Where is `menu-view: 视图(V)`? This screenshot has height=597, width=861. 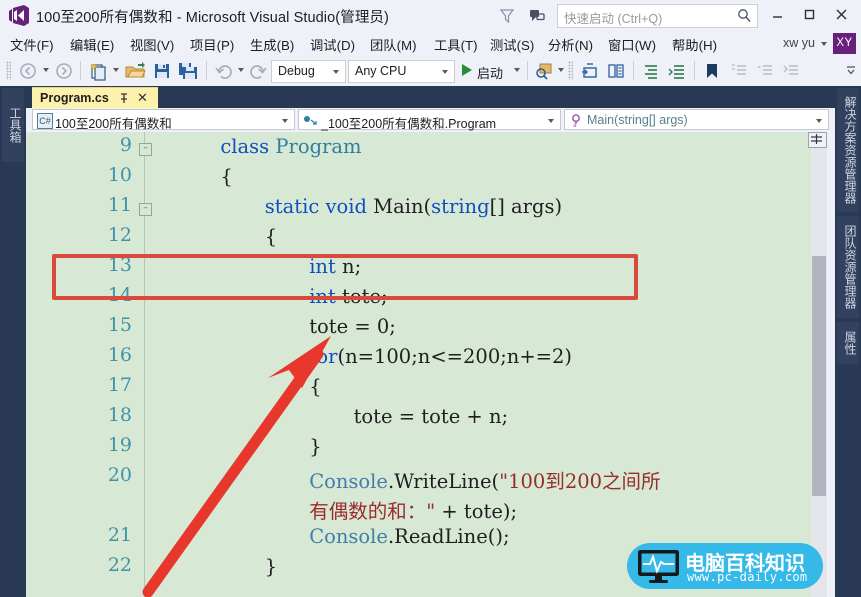
menu-view: 视图(V) is located at coordinates (152, 44).